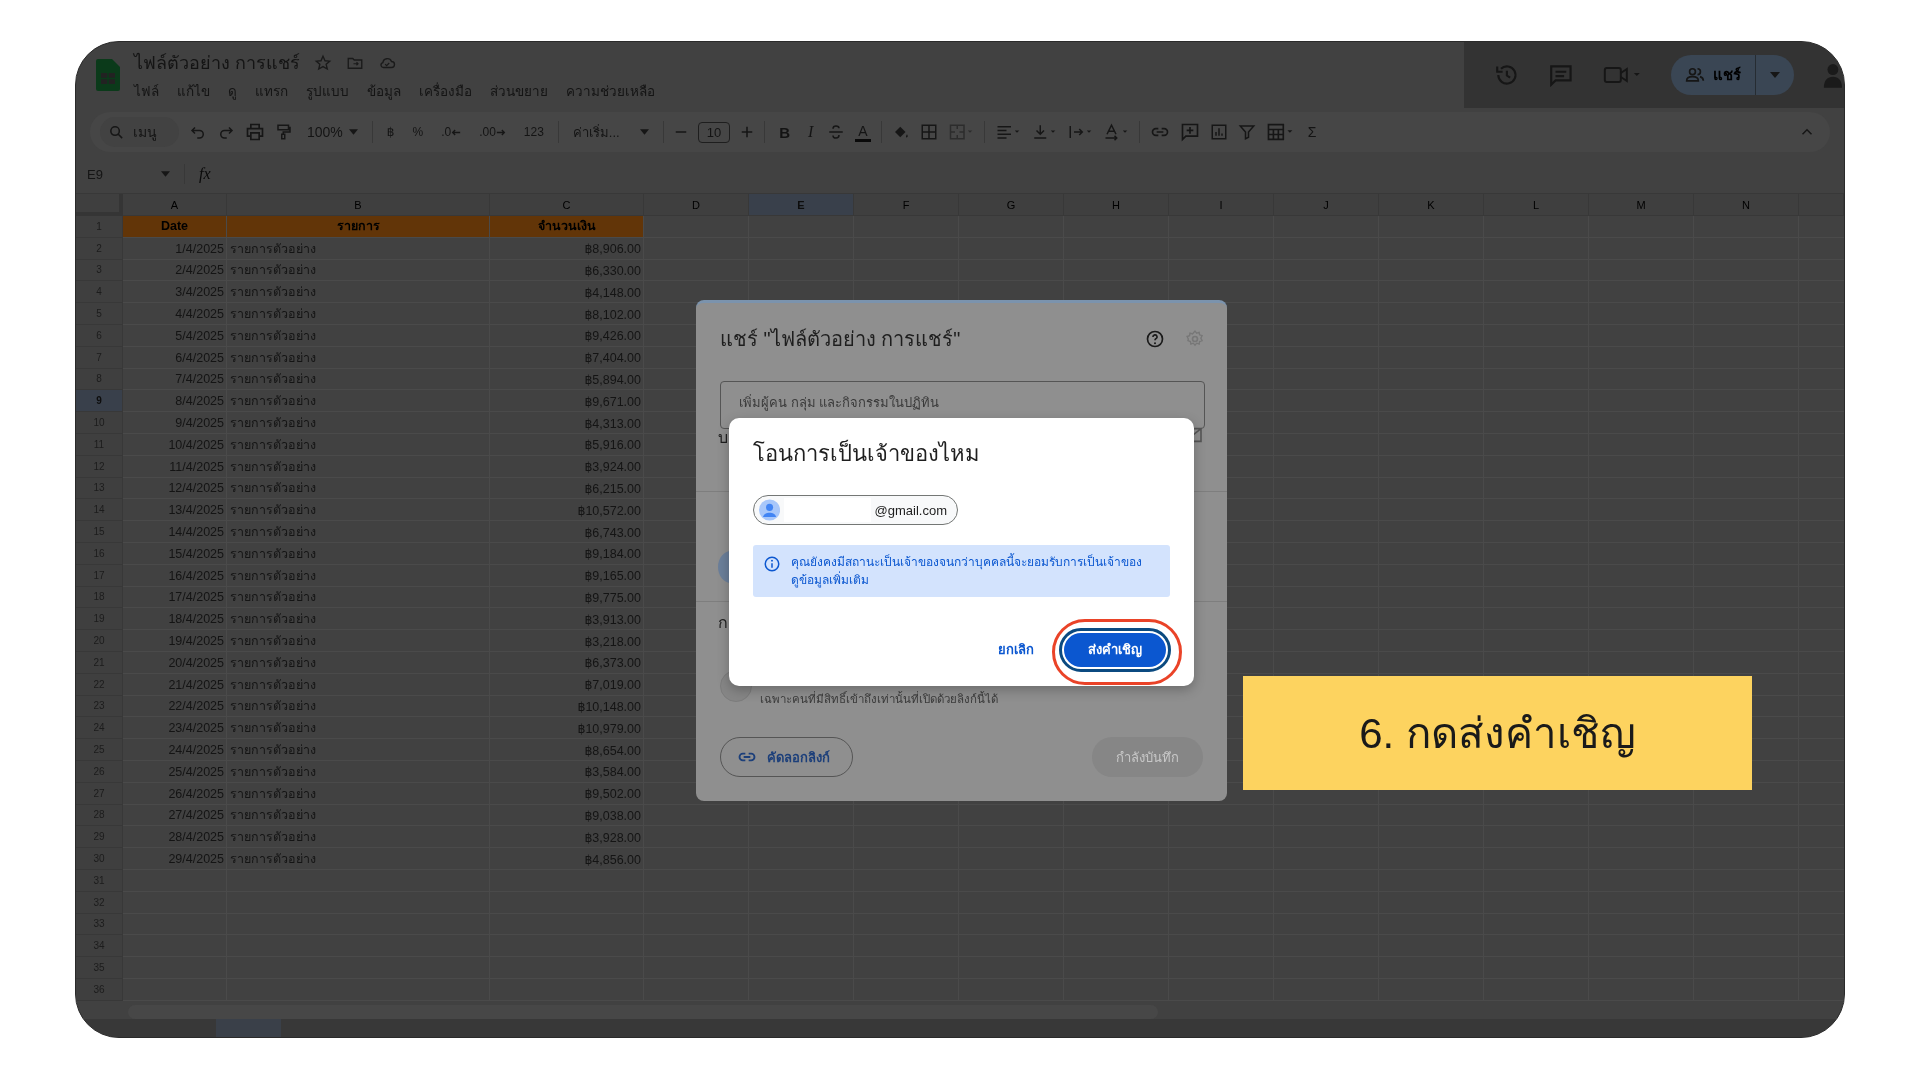  I want to click on share-button: แชร์, so click(1733, 75).